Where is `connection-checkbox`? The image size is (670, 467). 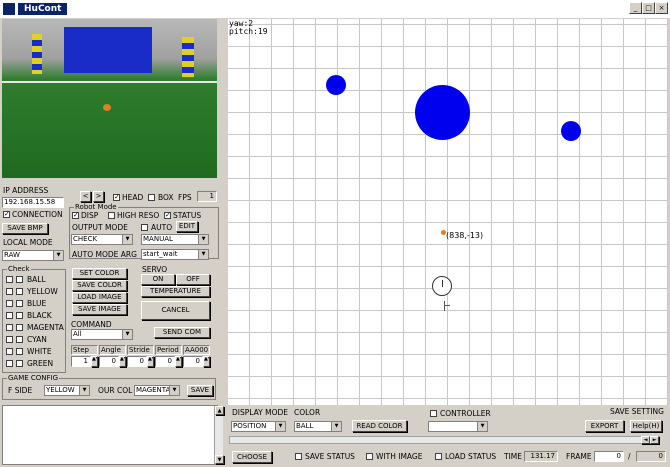
connection-checkbox is located at coordinates (6, 214).